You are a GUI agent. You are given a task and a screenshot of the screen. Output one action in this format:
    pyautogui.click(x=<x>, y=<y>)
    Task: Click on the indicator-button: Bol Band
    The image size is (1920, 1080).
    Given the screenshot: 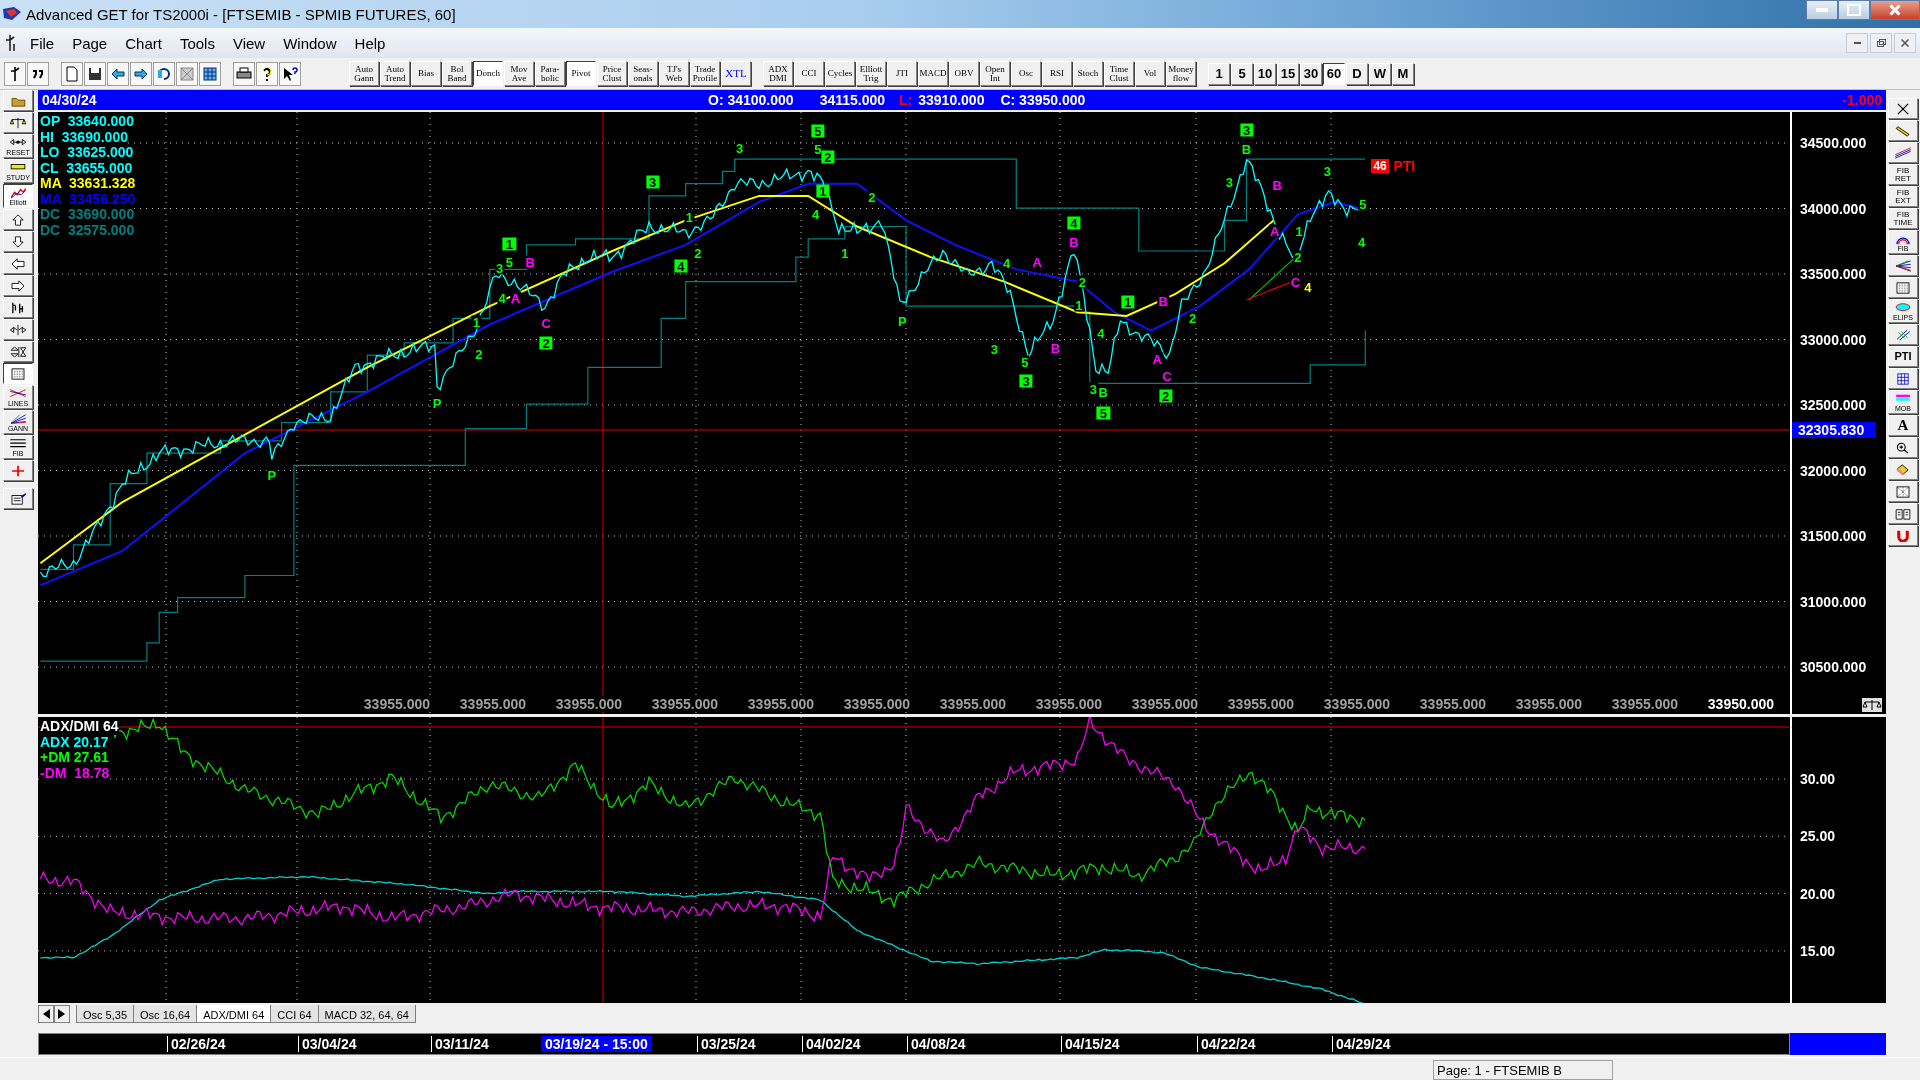 What is the action you would take?
    pyautogui.click(x=457, y=73)
    